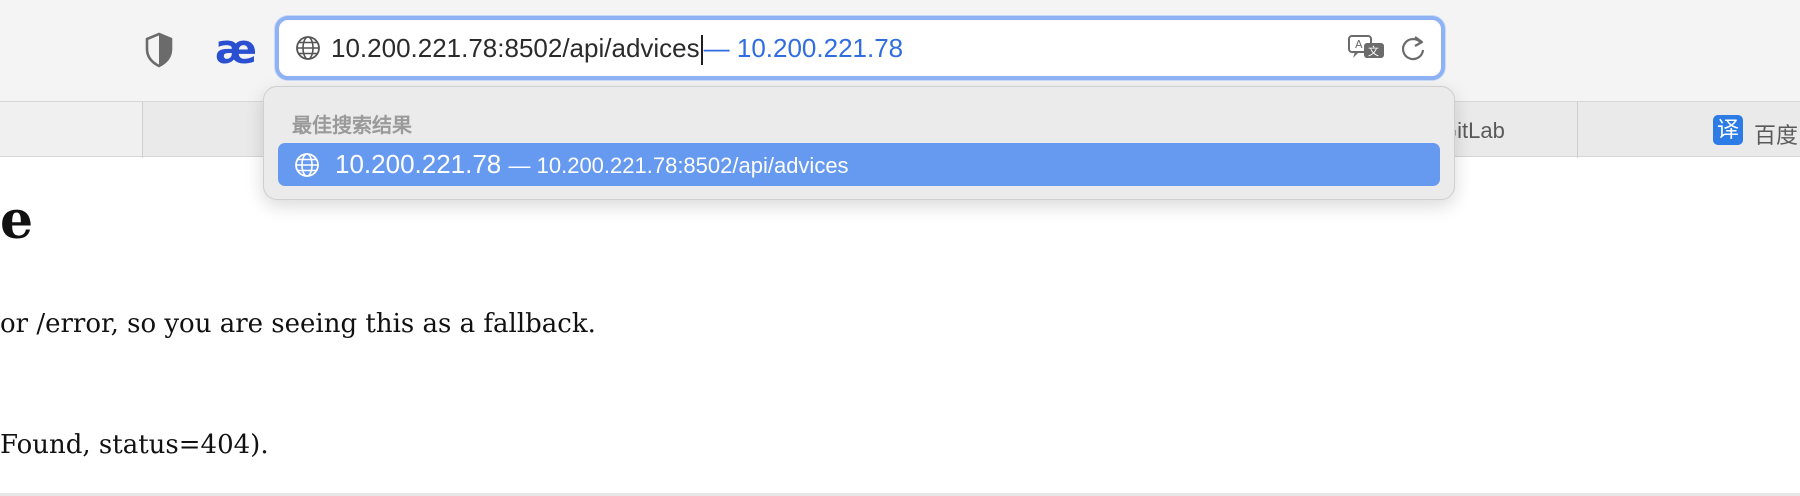 Image resolution: width=1800 pixels, height=496 pixels. What do you see at coordinates (803, 48) in the screenshot?
I see `url-autocomplete-hint: — 10.200.221.78` at bounding box center [803, 48].